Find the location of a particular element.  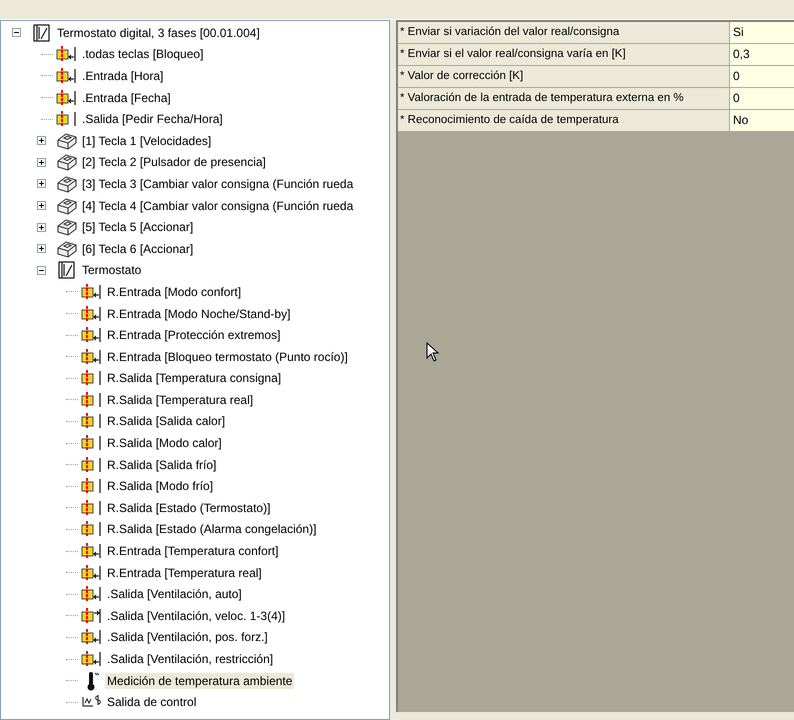

tree-item: R.Salida [Salida calor] is located at coordinates (166, 421).